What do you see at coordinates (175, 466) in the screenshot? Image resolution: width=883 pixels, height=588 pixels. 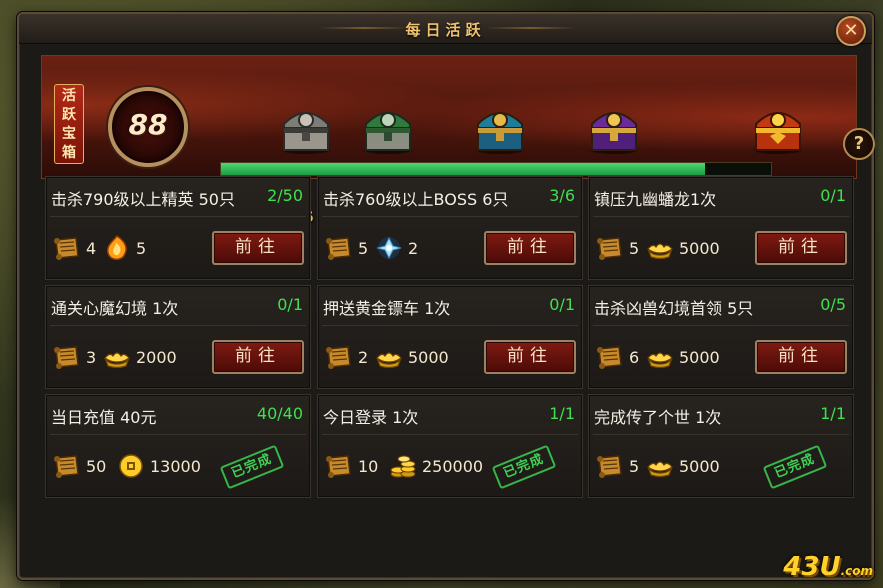 I see `reward-count: 13000` at bounding box center [175, 466].